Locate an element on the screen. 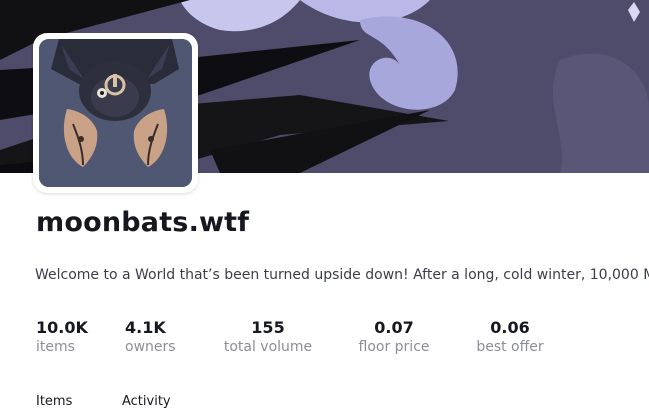 The height and width of the screenshot is (409, 649). stat-total-volume: 155 total volume is located at coordinates (268, 336).